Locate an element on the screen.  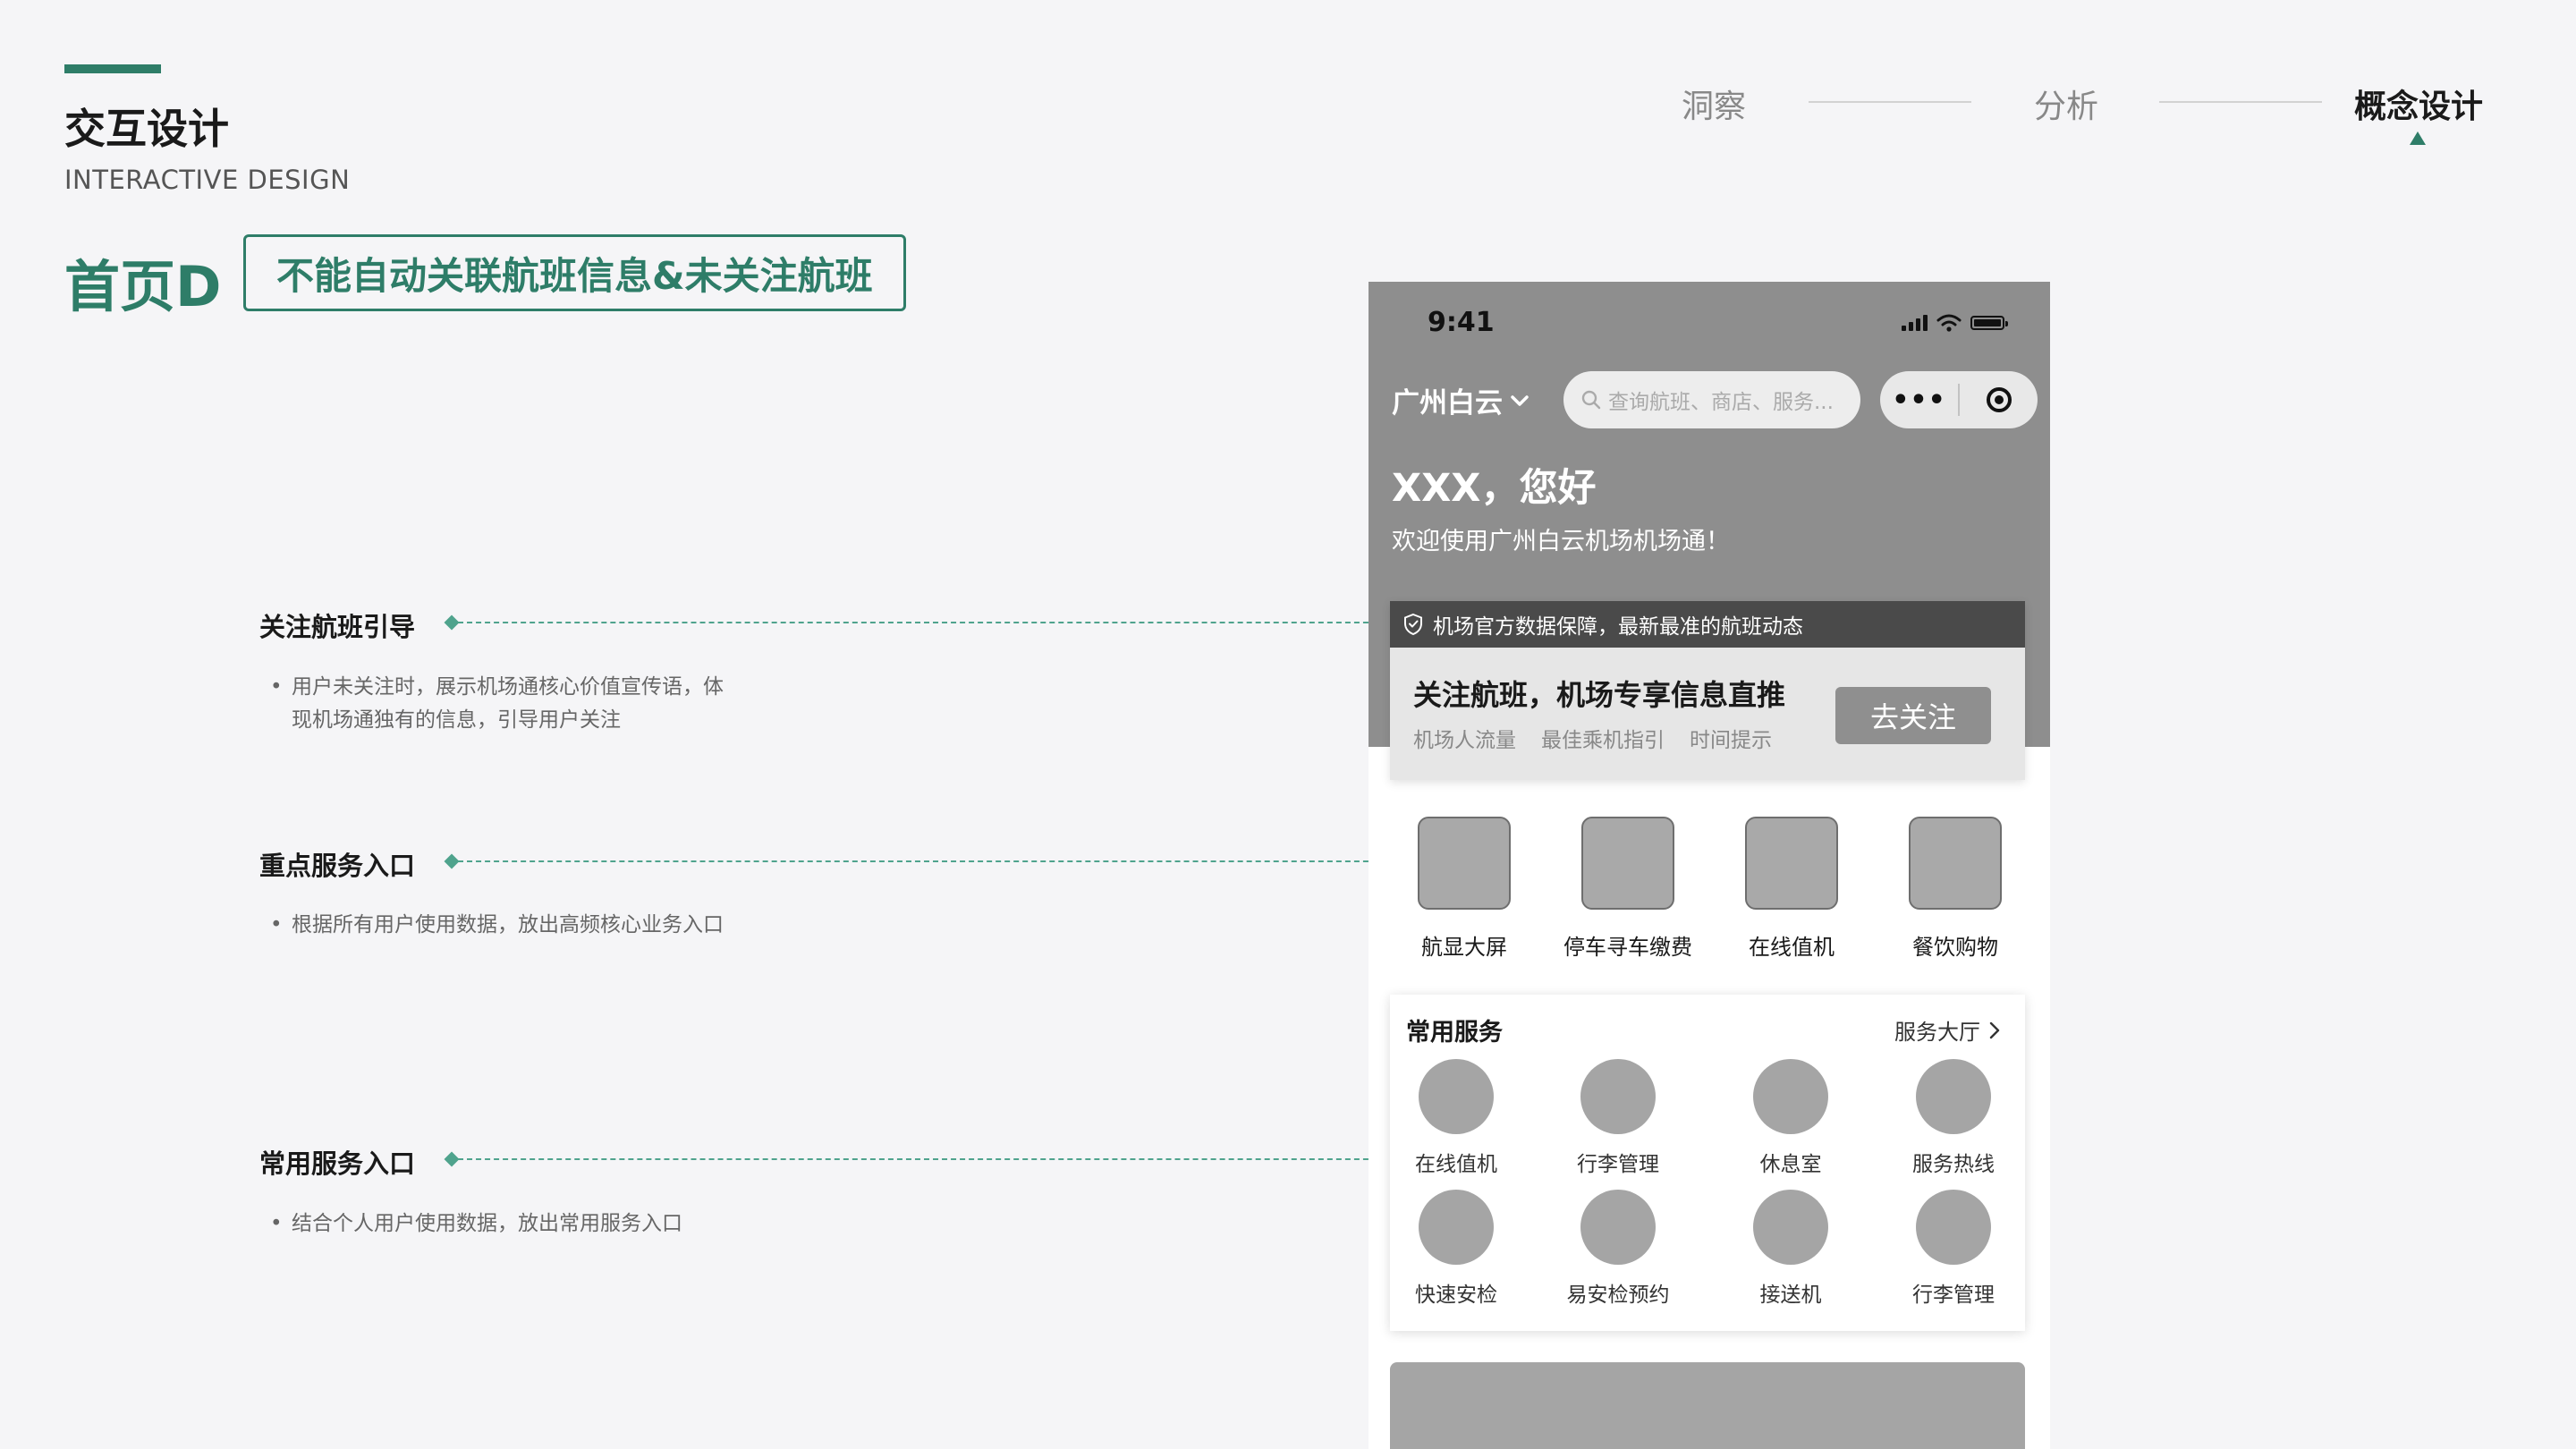
shield-icon is located at coordinates (1413, 624).